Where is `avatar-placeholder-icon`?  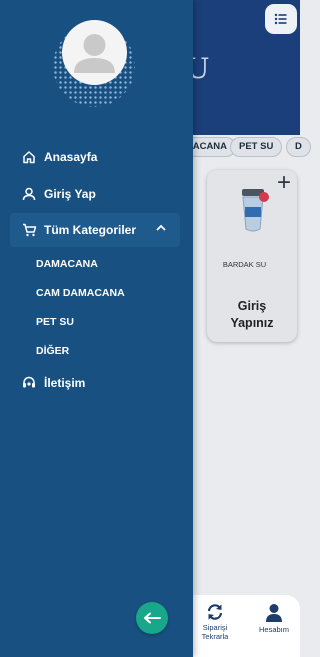
avatar-placeholder-icon is located at coordinates (94, 53).